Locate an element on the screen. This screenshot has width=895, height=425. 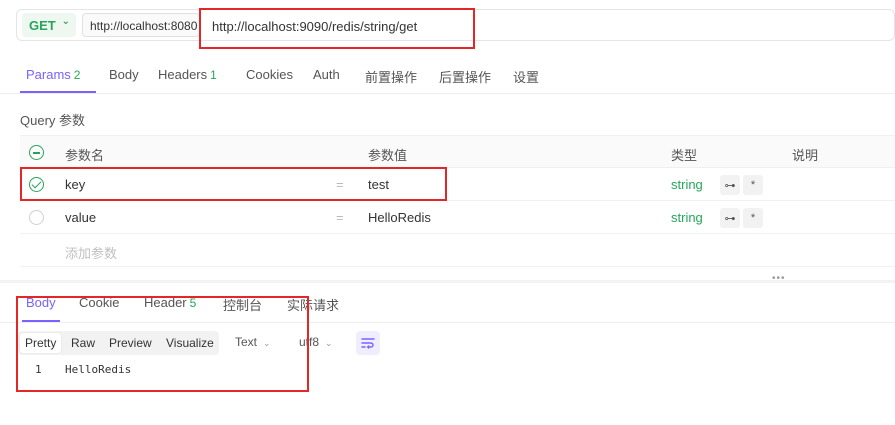
view-pretty-button: Pretty is located at coordinates (41, 343).